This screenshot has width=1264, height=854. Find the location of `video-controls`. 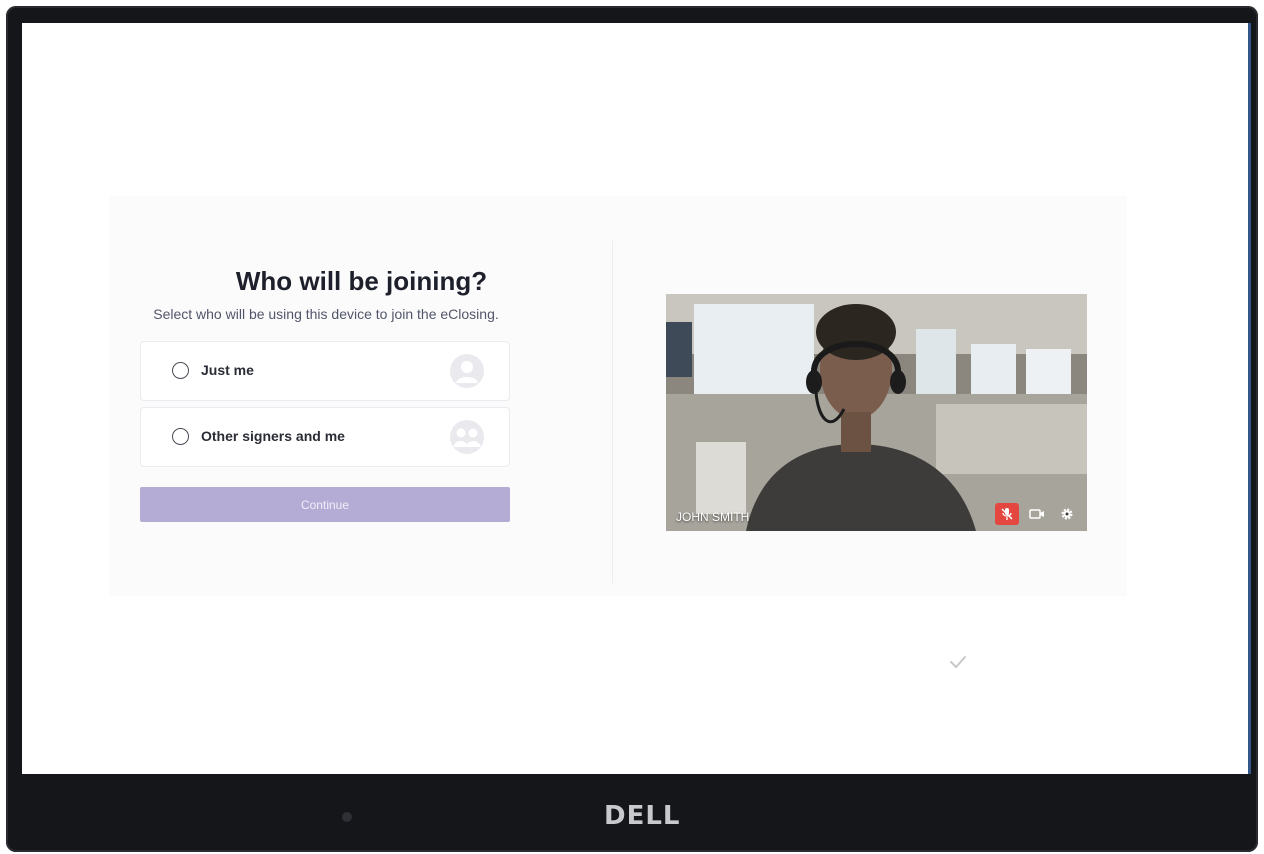

video-controls is located at coordinates (1037, 514).